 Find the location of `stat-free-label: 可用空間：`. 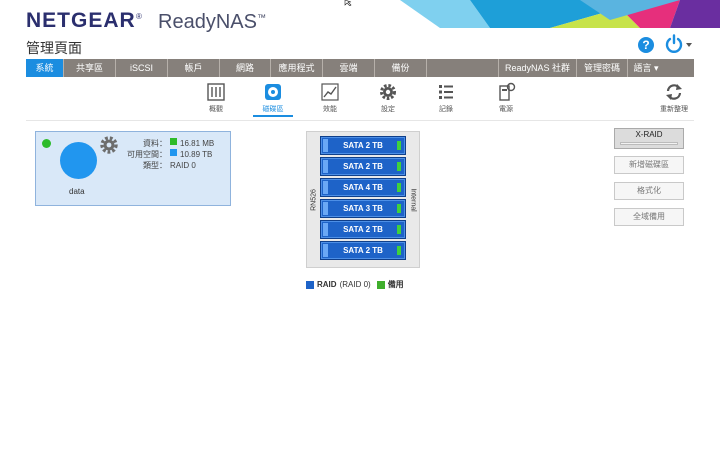

stat-free-label: 可用空間： is located at coordinates (147, 154).